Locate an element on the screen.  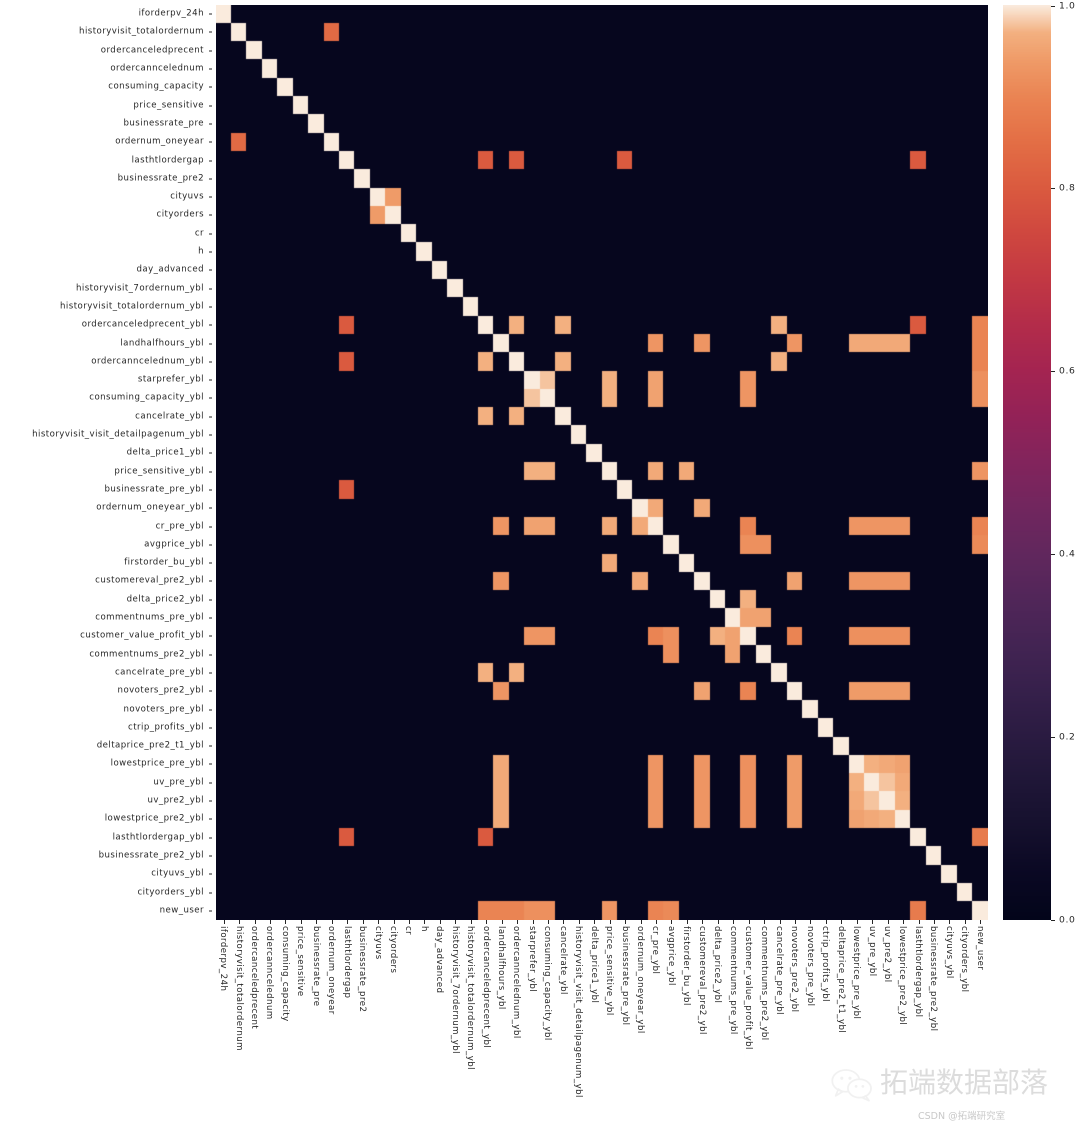
y-tick-label: historyvisit_totalordernum_ybl is located at coordinates (132, 306).